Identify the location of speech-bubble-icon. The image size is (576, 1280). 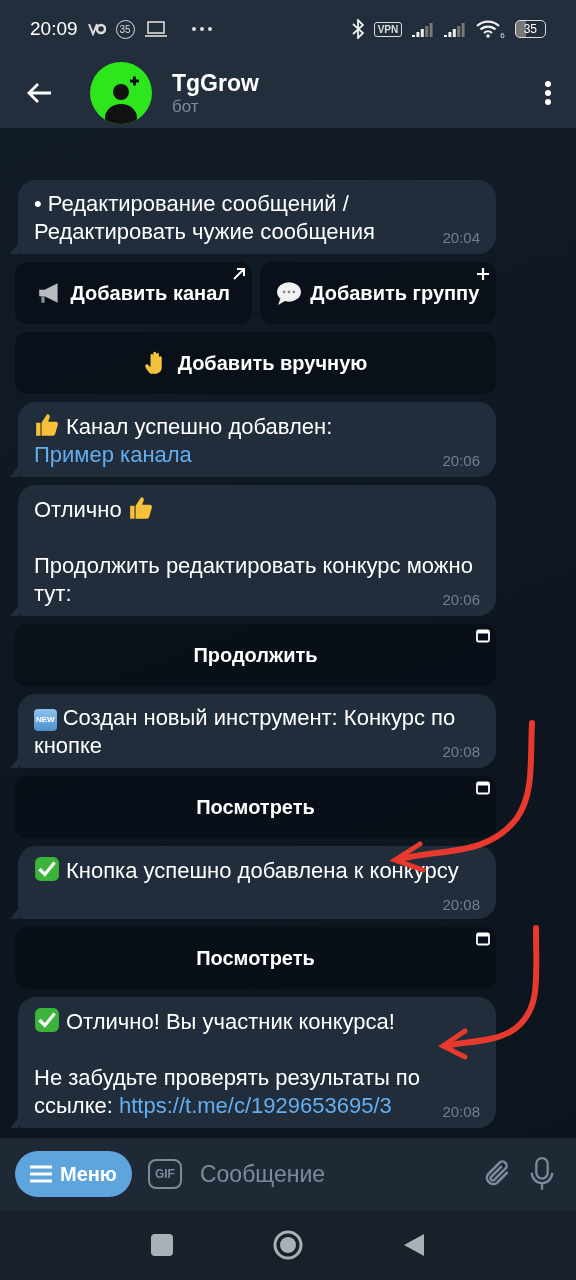
(289, 293).